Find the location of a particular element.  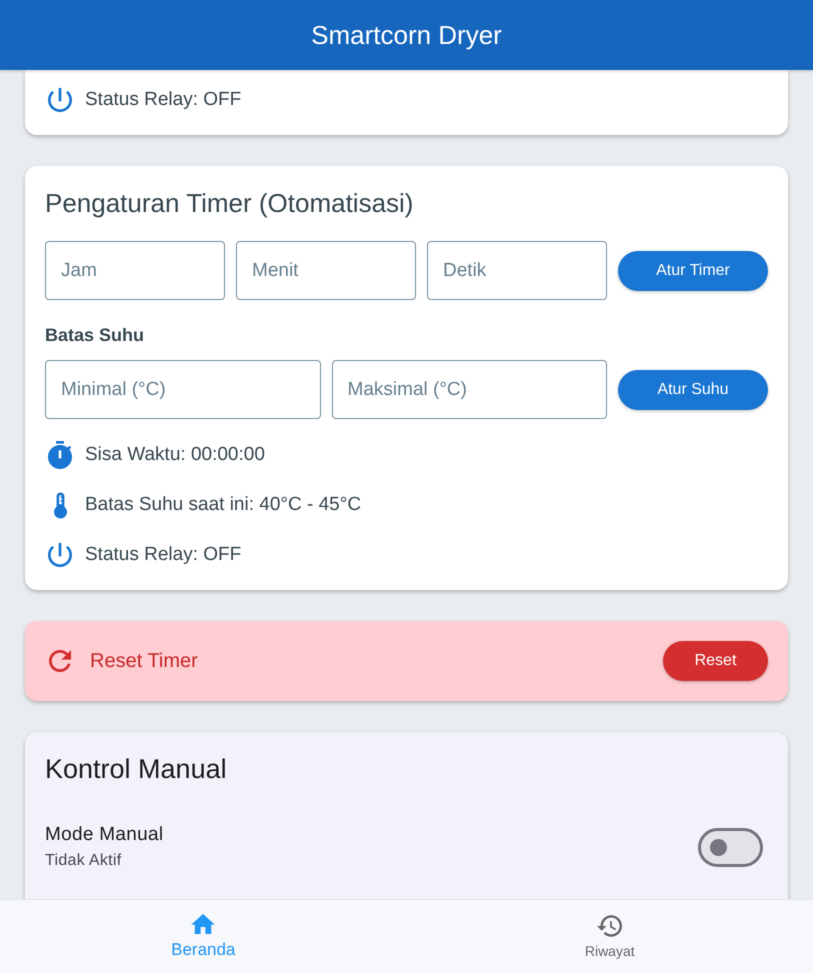

temperature-input-field: Minimal (°C) is located at coordinates (182, 389).